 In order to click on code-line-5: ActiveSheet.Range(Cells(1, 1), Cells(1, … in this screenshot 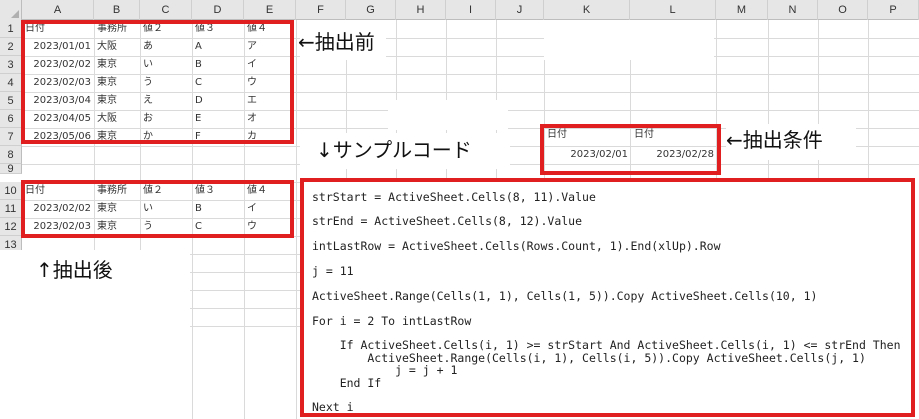, I will do `click(565, 296)`.